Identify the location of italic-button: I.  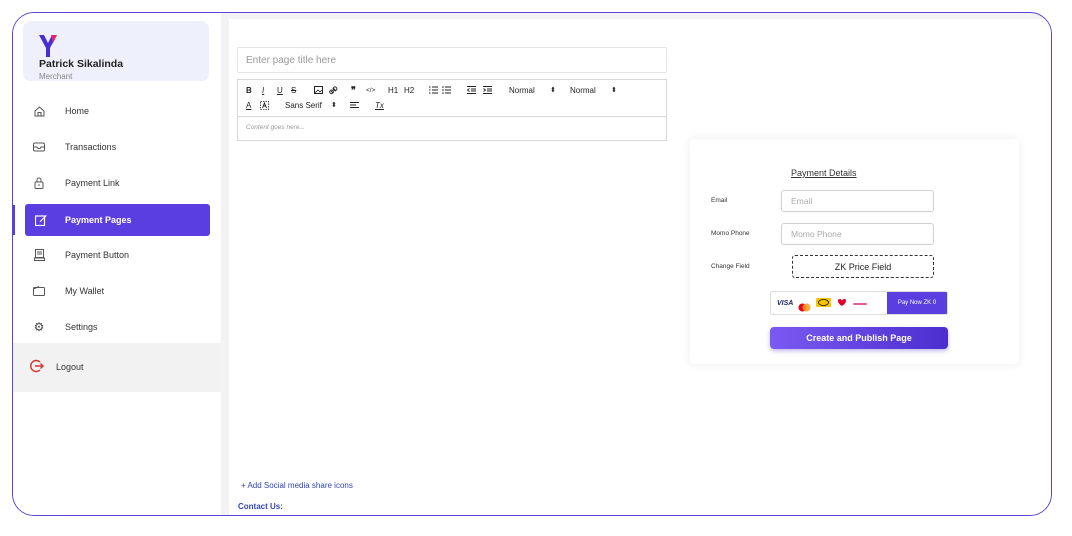
(263, 91).